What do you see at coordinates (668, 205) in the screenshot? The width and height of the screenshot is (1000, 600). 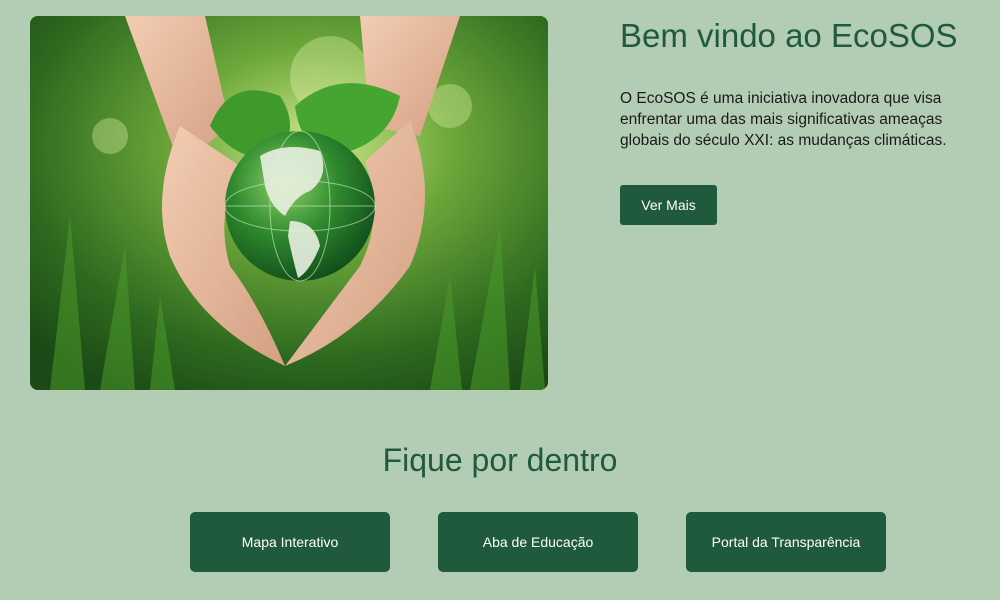 I see `see-more-button: Ver Mais` at bounding box center [668, 205].